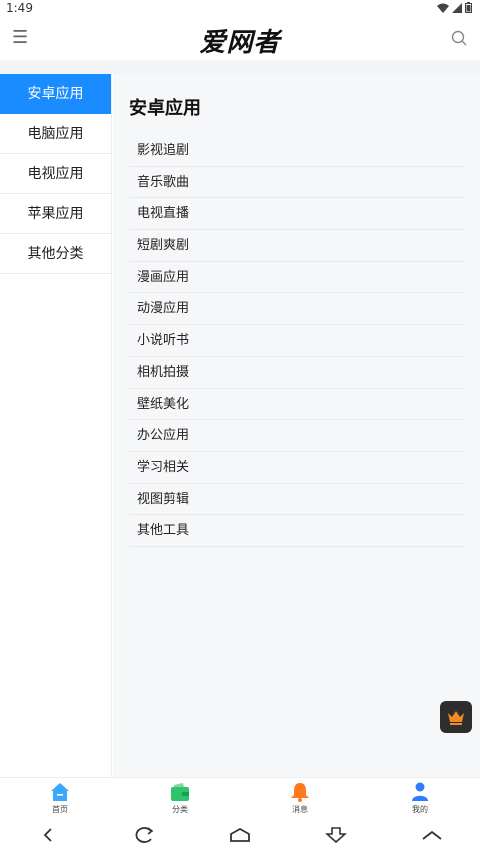 This screenshot has width=480, height=850. I want to click on header-divider-band, so click(240, 67).